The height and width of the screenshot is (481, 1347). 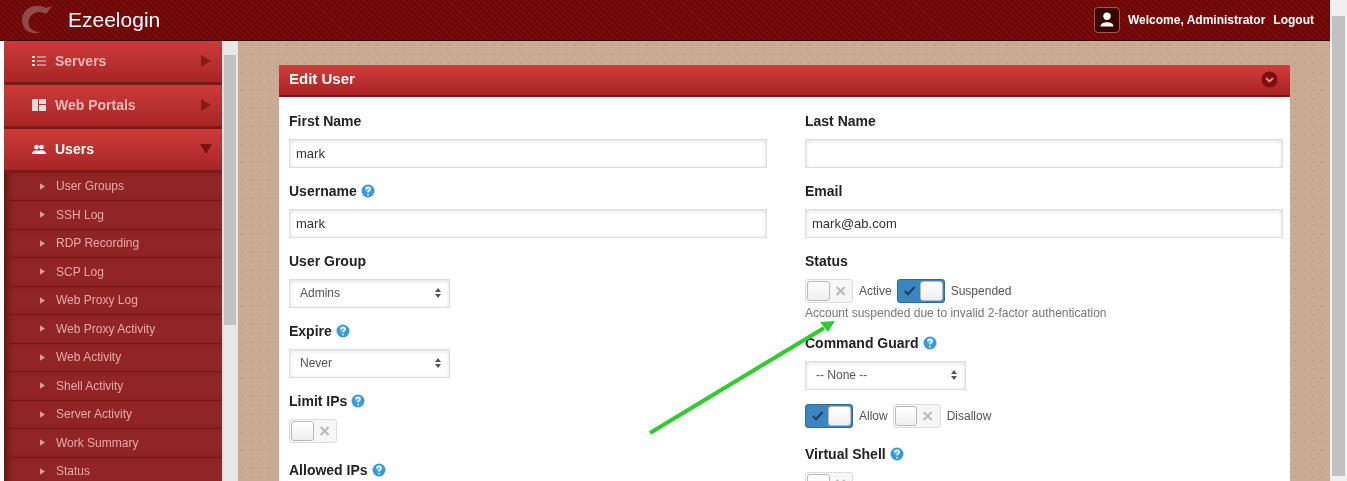 What do you see at coordinates (1338, 240) in the screenshot?
I see `page-scrollbar` at bounding box center [1338, 240].